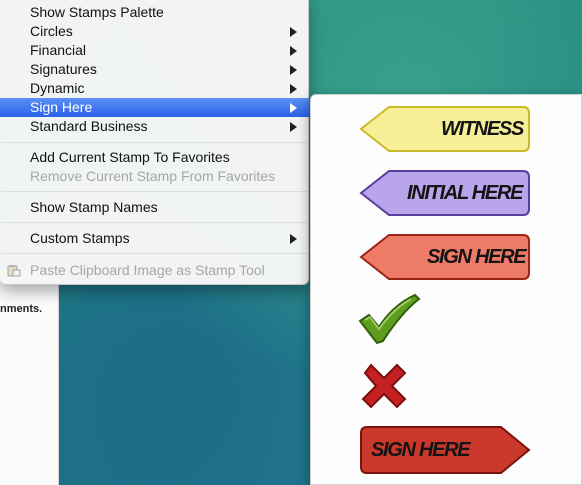 Image resolution: width=582 pixels, height=485 pixels. Describe the element at coordinates (154, 31) in the screenshot. I see `menu-item-circles: Circles` at that location.